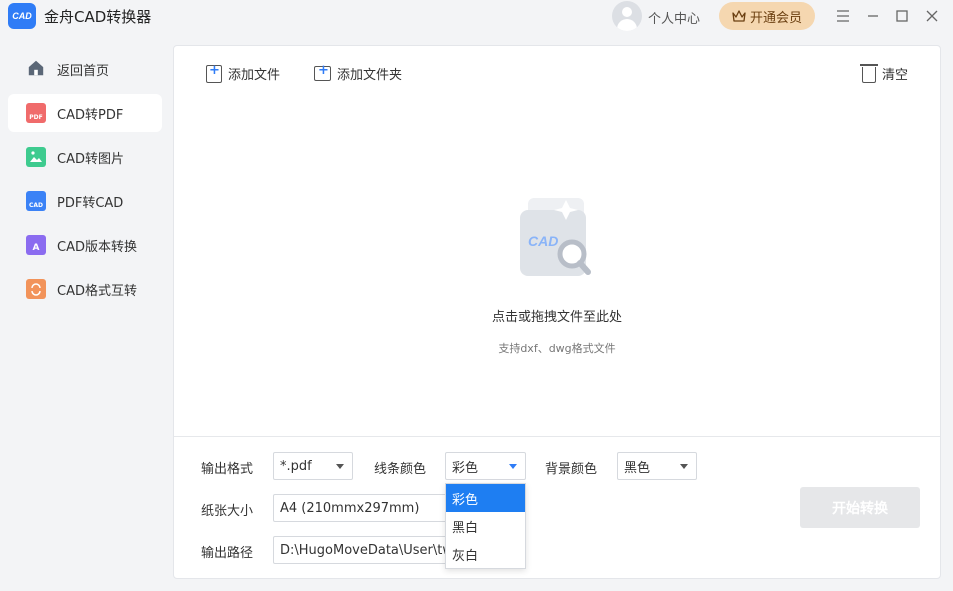  Describe the element at coordinates (400, 469) in the screenshot. I see `line-color-label: 线条颜色` at that location.